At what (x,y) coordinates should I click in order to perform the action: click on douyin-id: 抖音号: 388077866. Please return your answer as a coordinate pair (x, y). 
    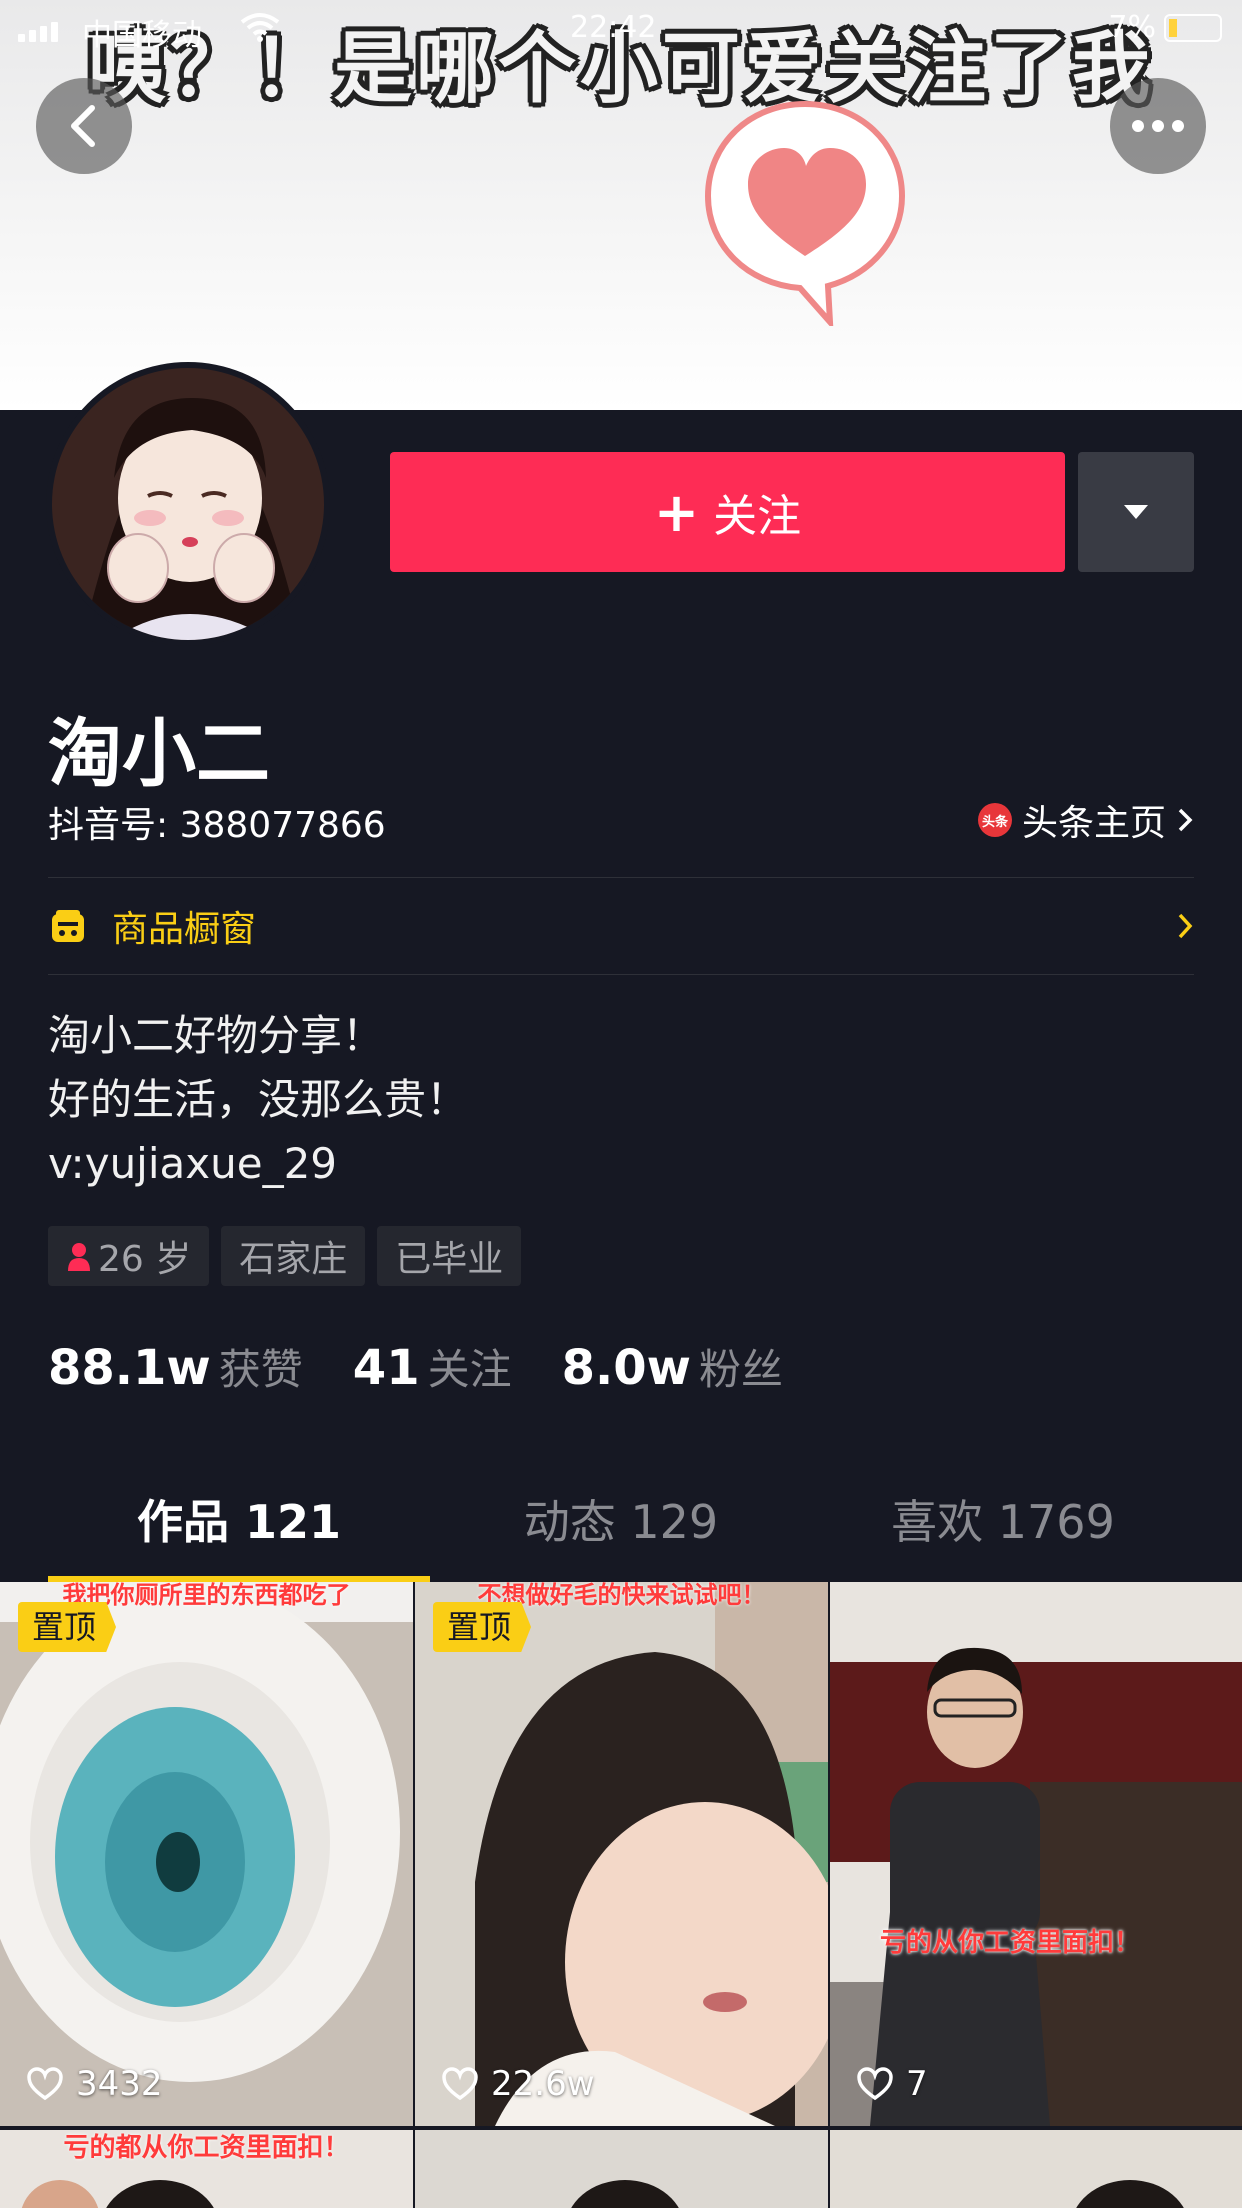
    Looking at the image, I should click on (217, 825).